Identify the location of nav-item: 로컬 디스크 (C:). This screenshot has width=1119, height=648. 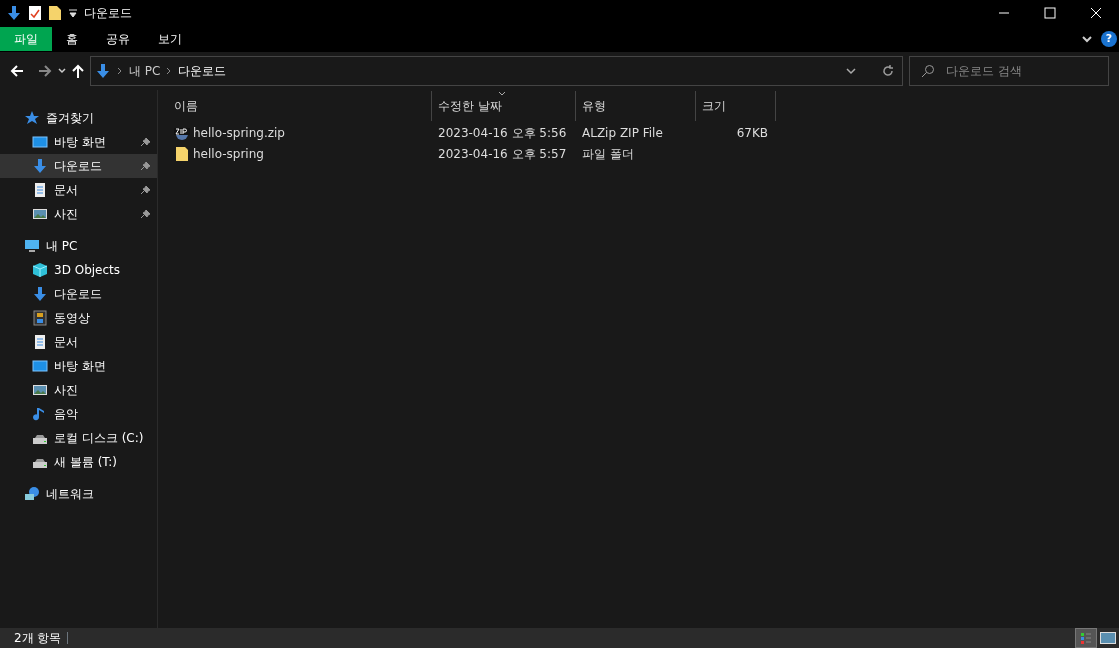
(78, 438).